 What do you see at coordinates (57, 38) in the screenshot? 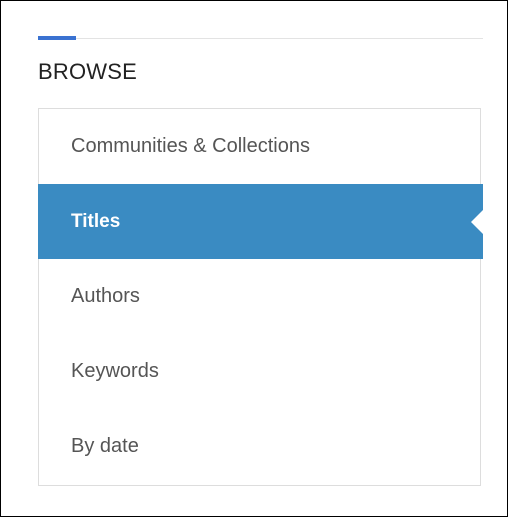
I see `section-accent-bar` at bounding box center [57, 38].